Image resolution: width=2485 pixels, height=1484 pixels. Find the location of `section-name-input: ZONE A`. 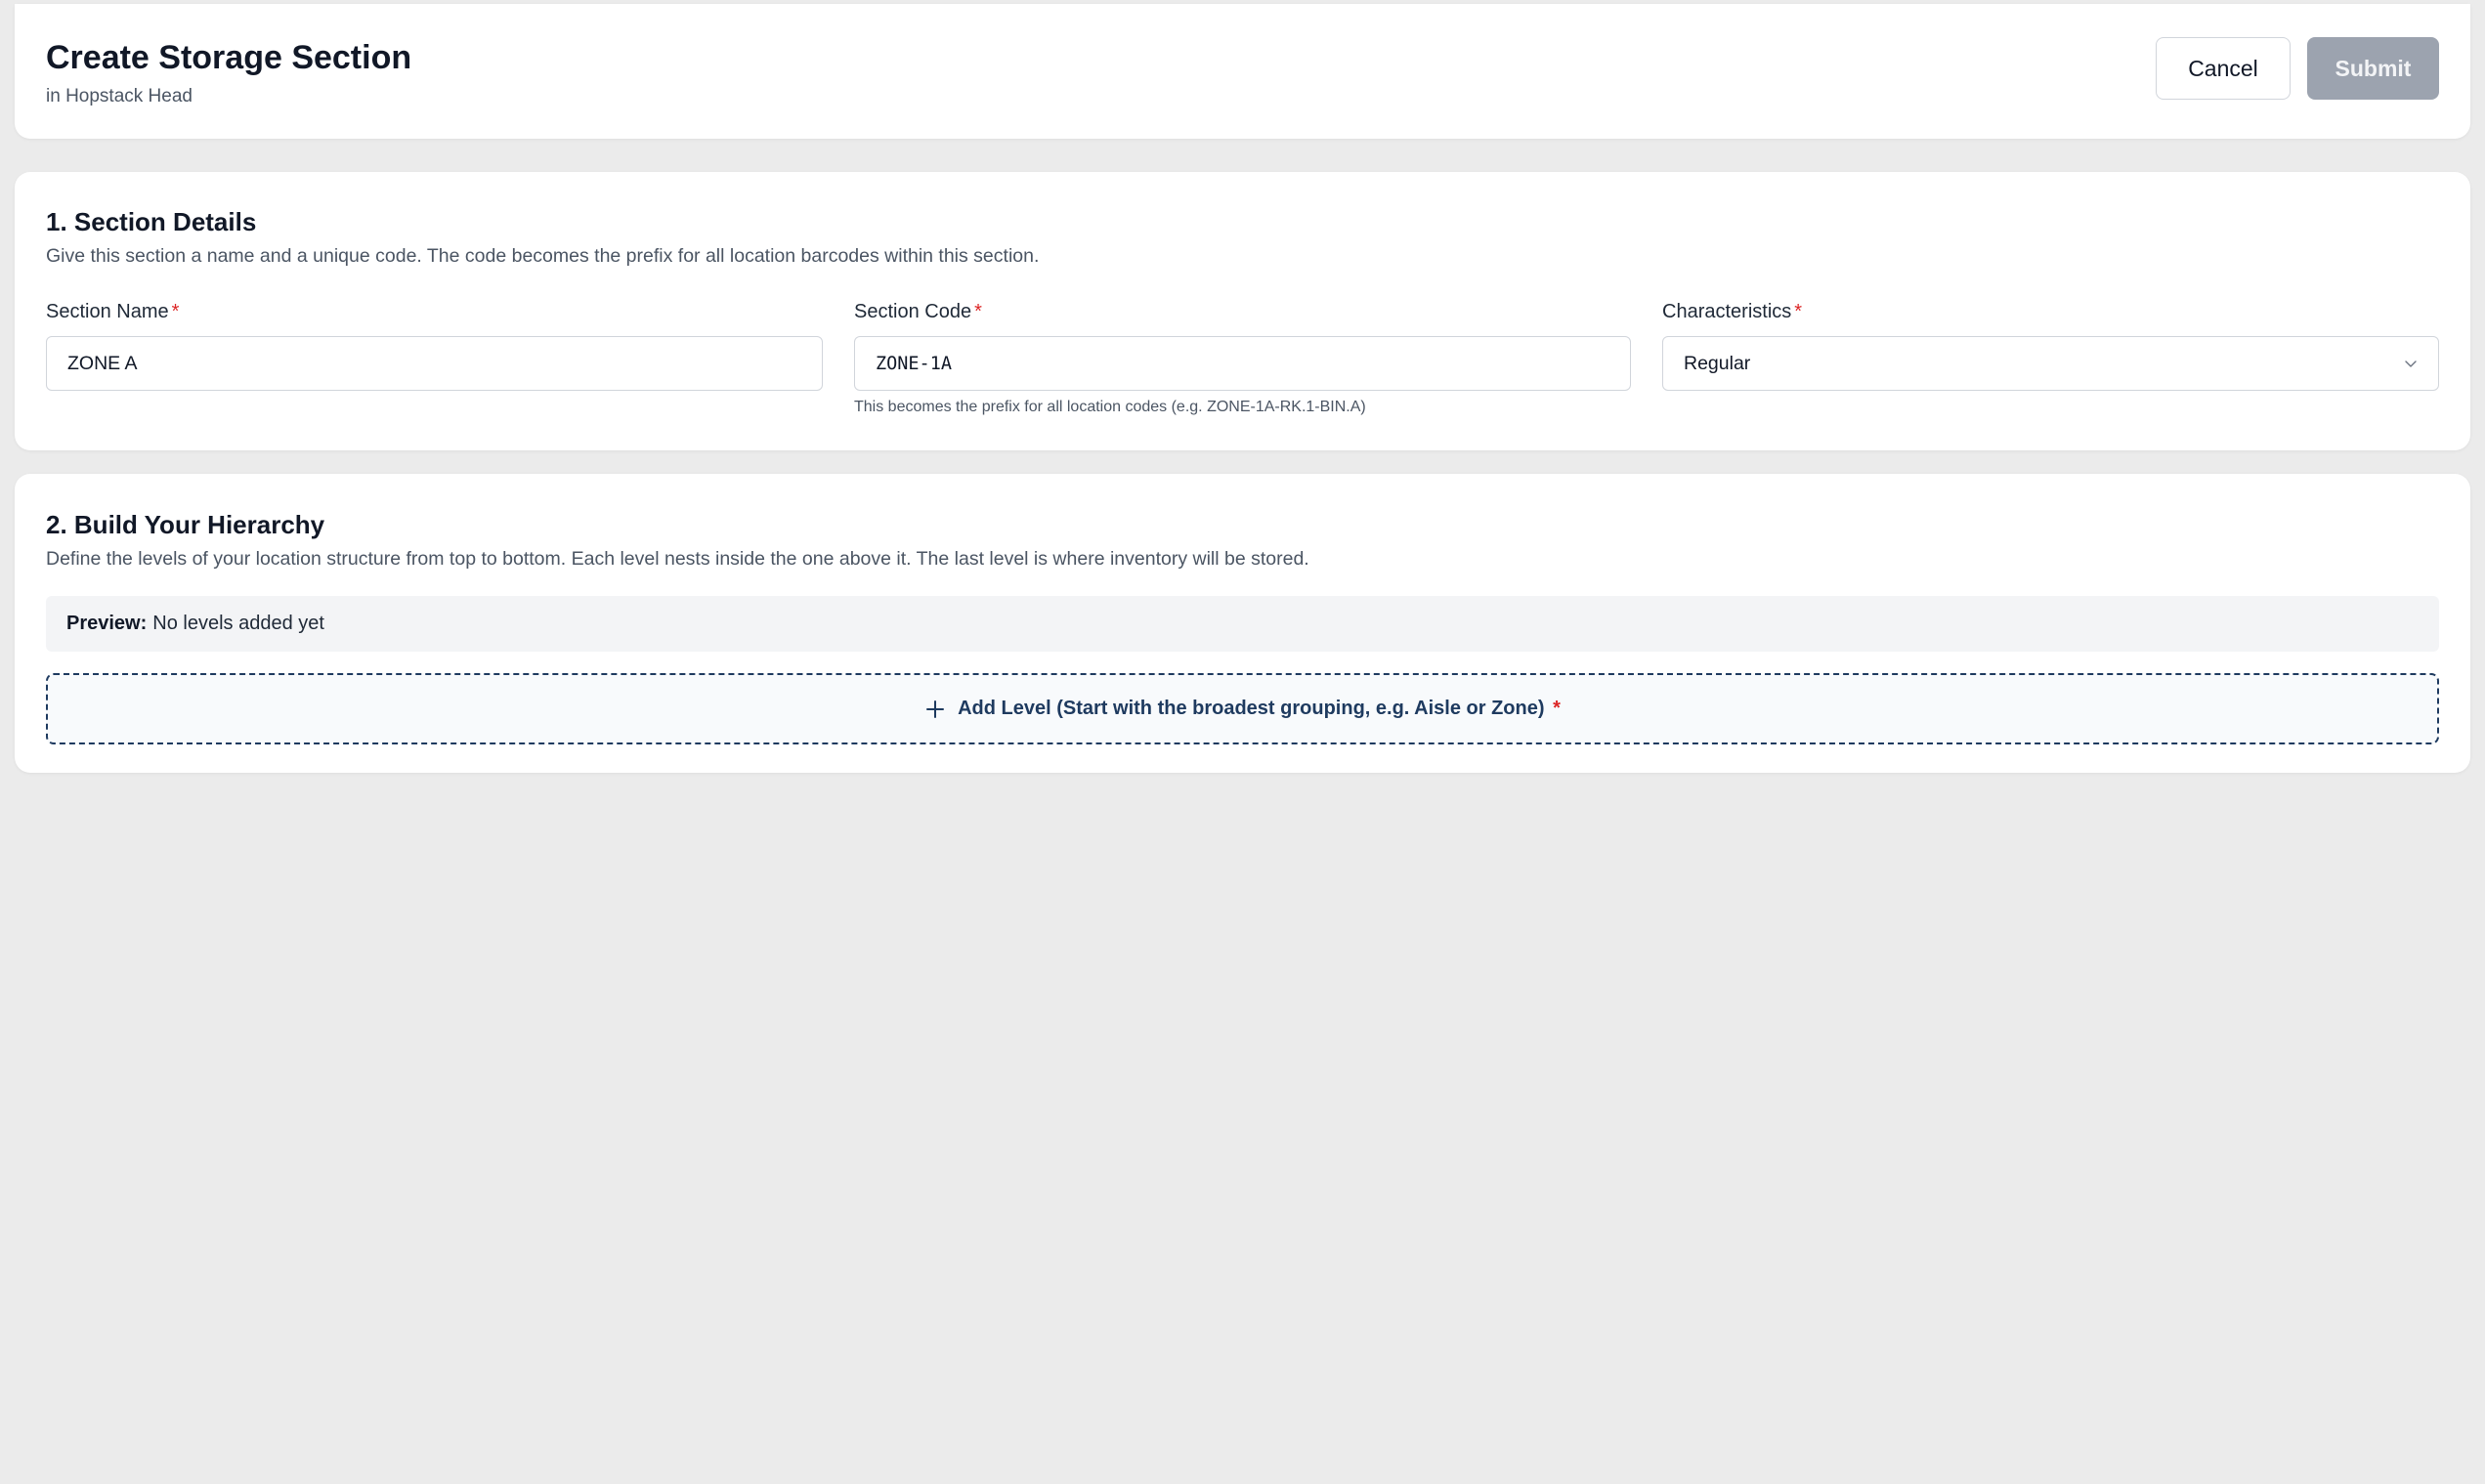

section-name-input: ZONE A is located at coordinates (434, 363).